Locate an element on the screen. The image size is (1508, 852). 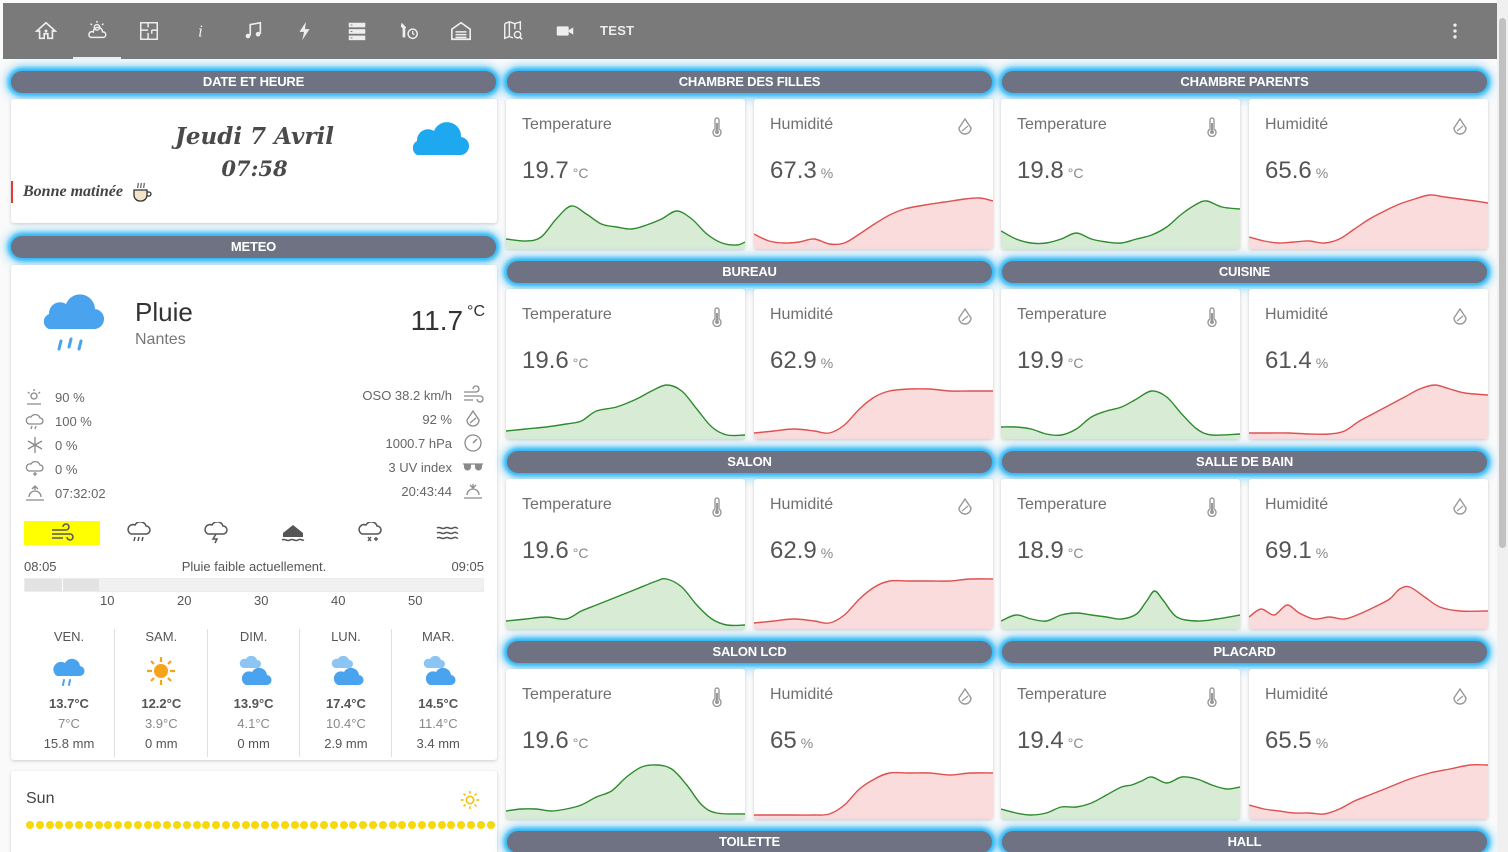
attr-value: 3 UV index is located at coordinates (420, 467).